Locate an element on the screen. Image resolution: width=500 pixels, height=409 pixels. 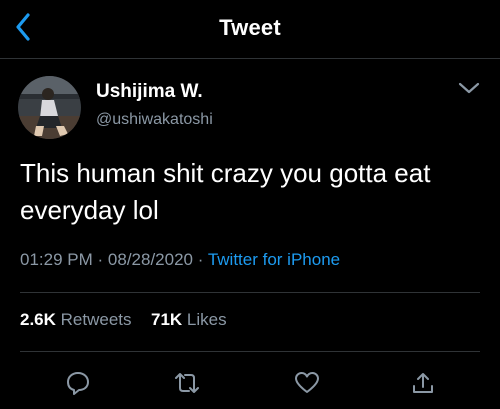
share-icon is located at coordinates (423, 385).